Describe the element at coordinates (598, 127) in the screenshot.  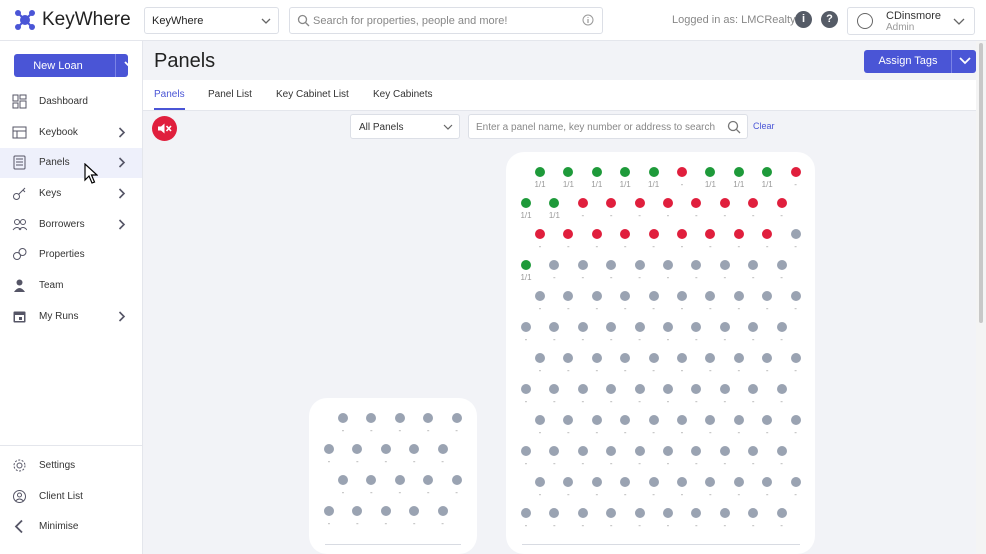
I see `panel-search-input` at that location.